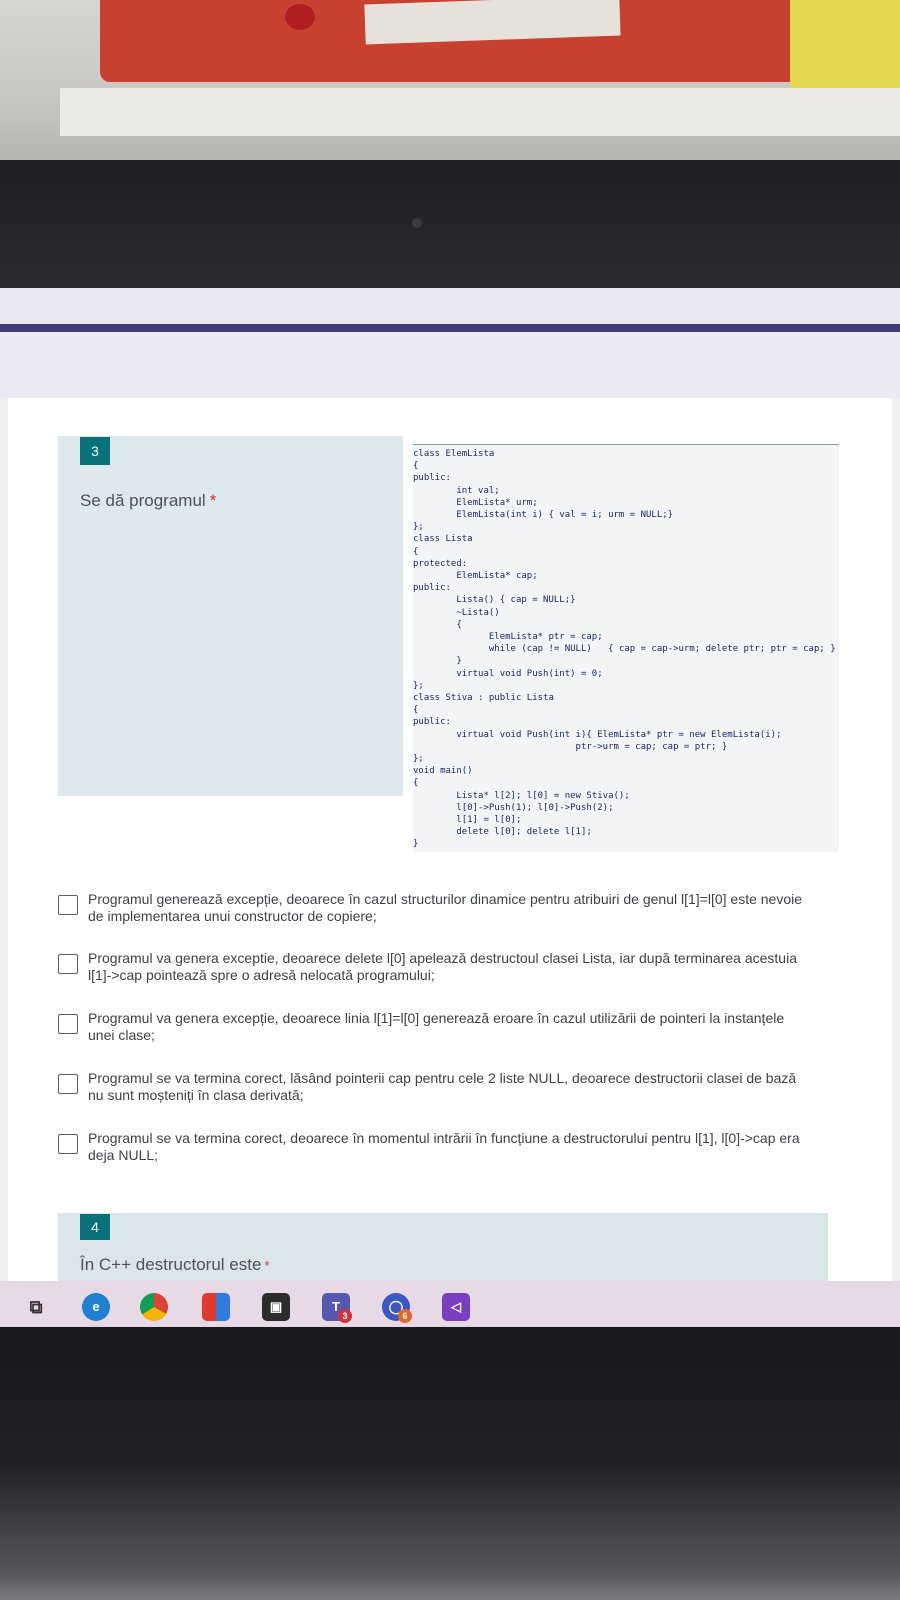  I want to click on code-line: ElemLista* ptr = cap;, so click(508, 637).